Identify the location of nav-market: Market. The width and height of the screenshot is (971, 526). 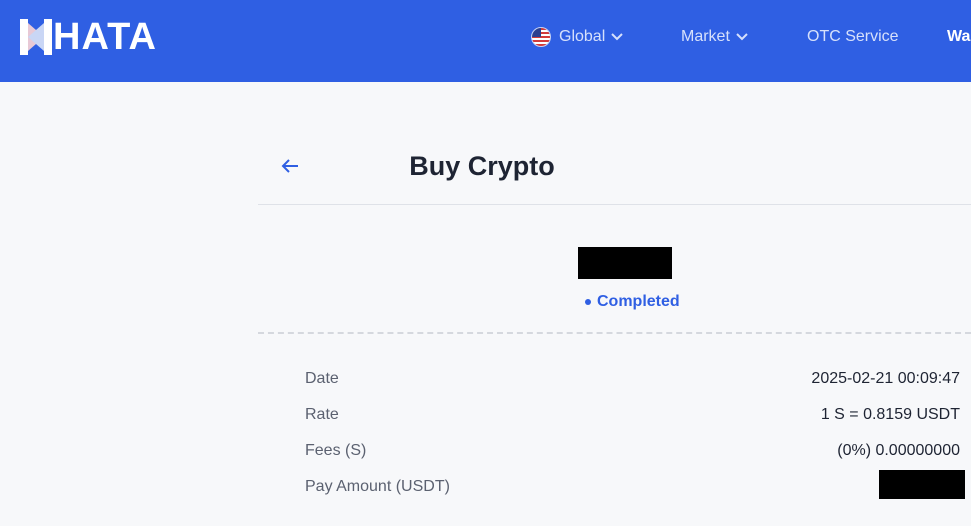
(714, 37).